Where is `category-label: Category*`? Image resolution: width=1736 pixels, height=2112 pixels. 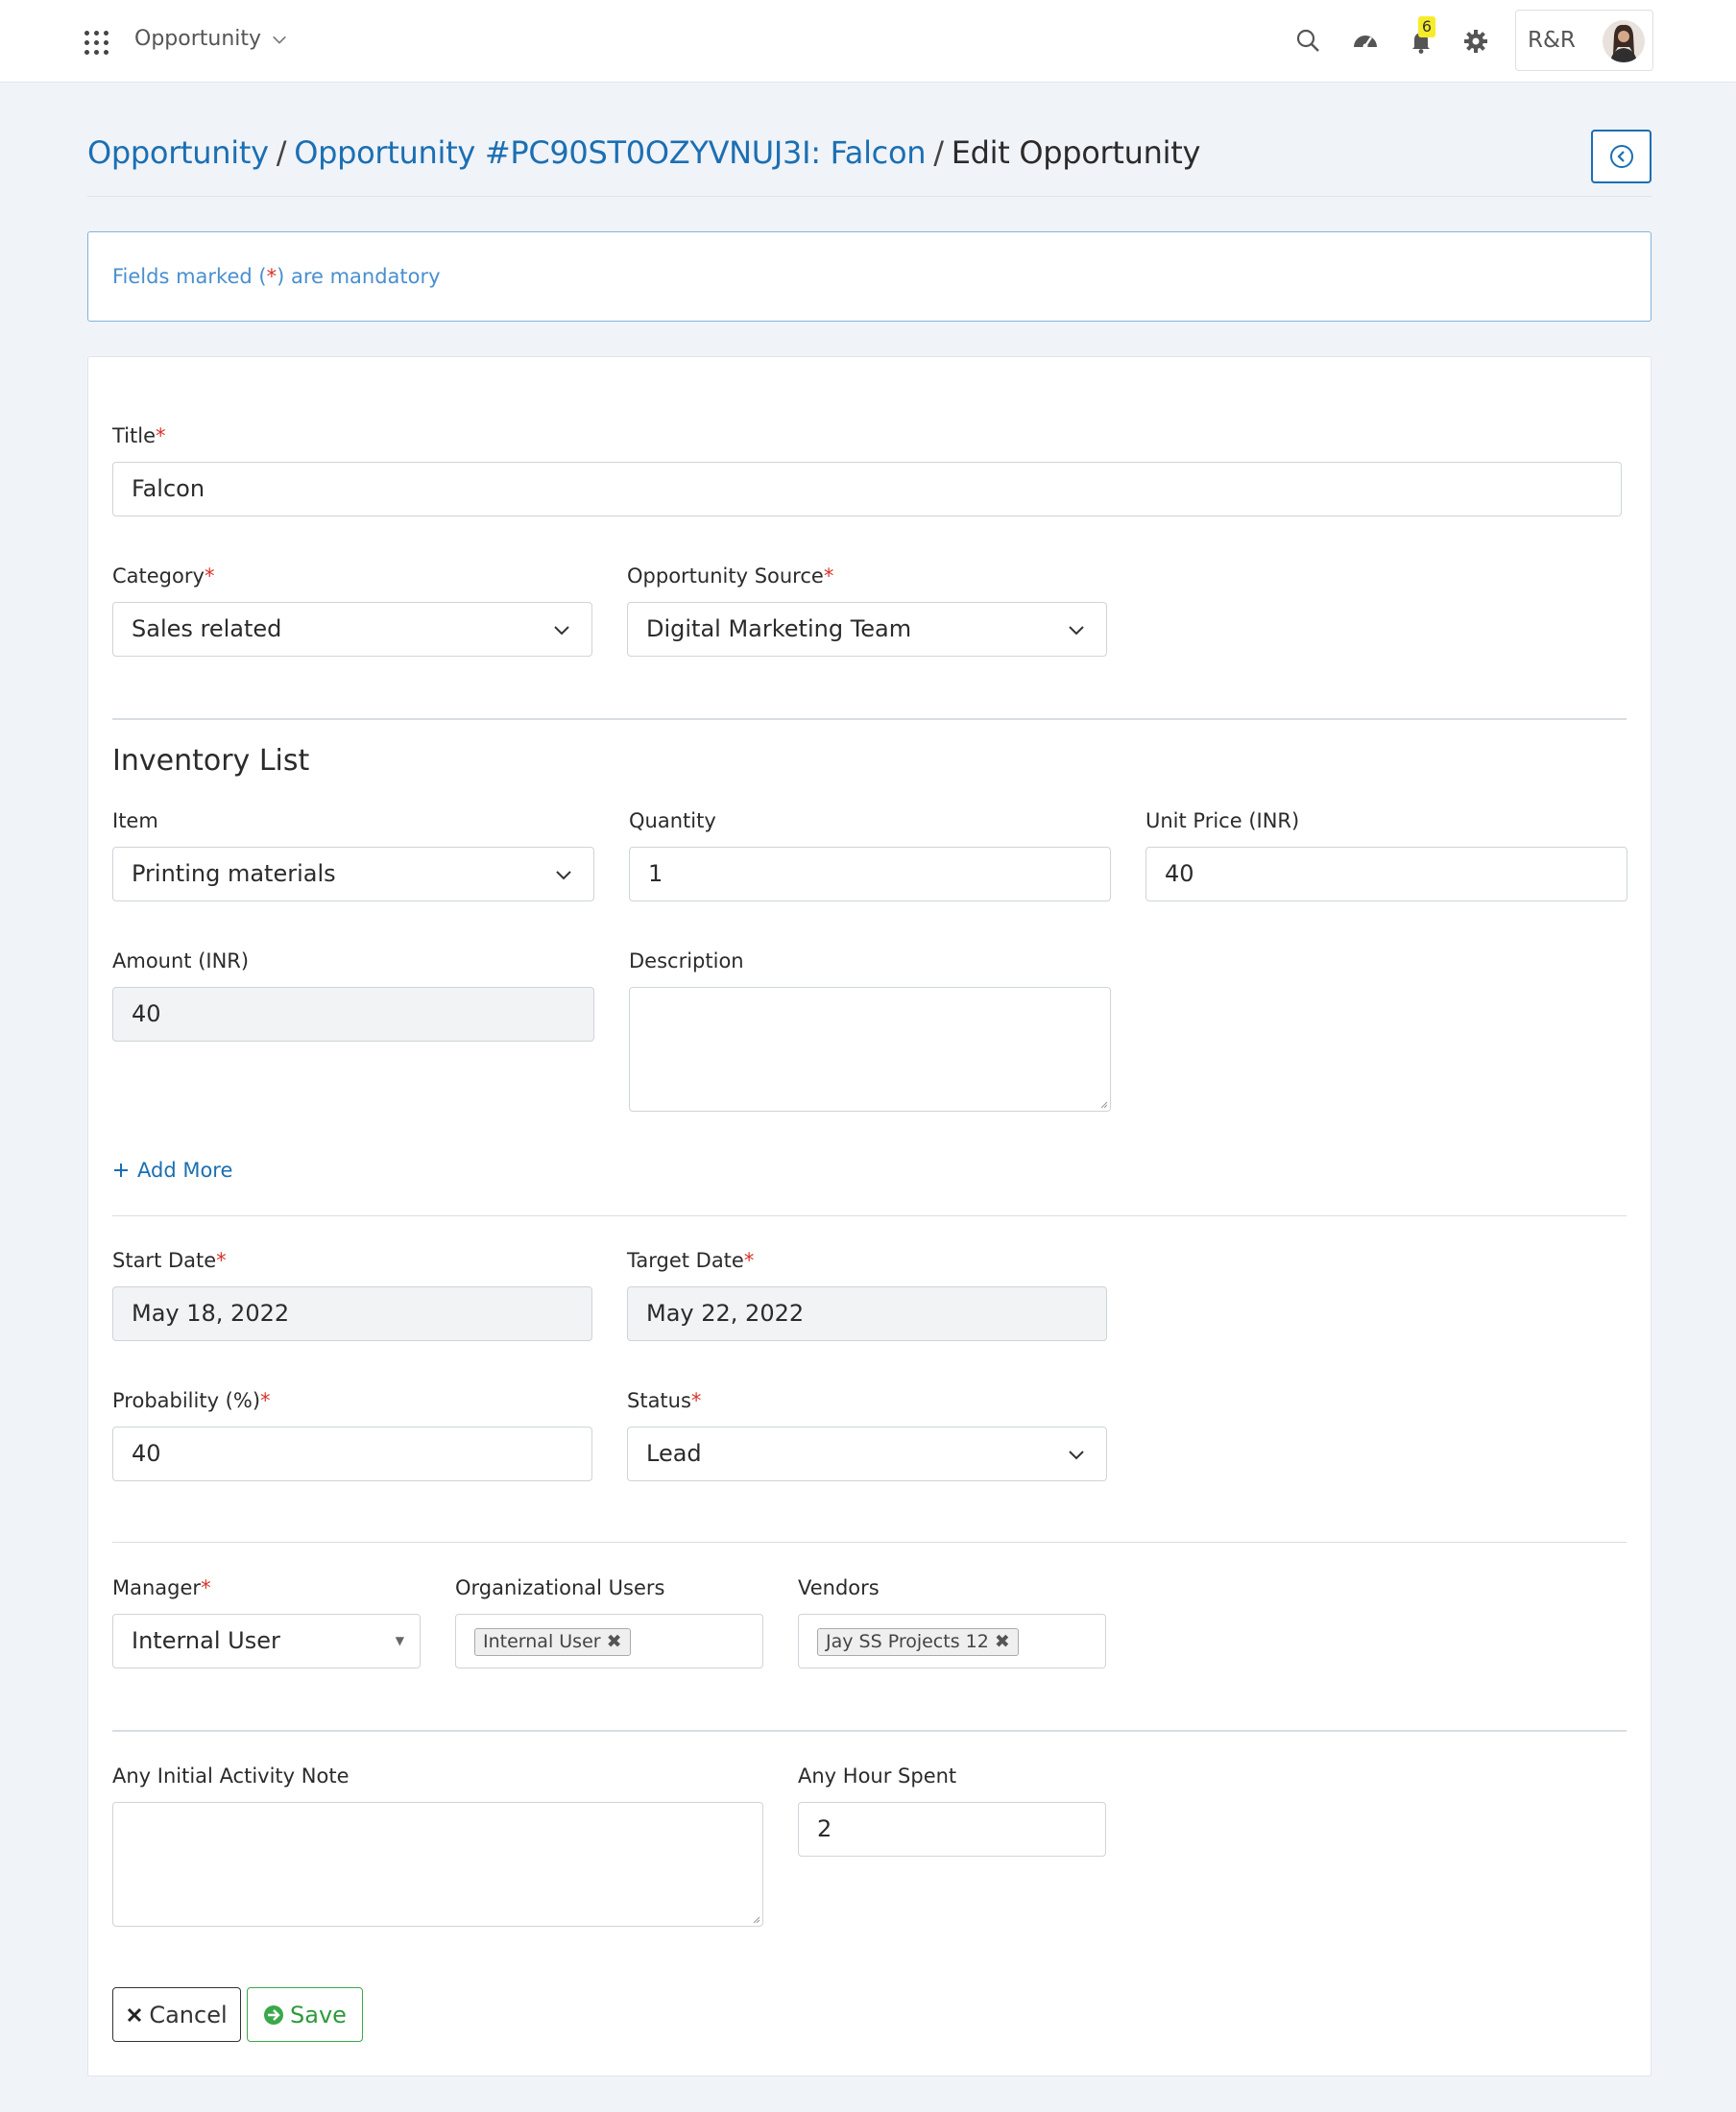 category-label: Category* is located at coordinates (163, 576).